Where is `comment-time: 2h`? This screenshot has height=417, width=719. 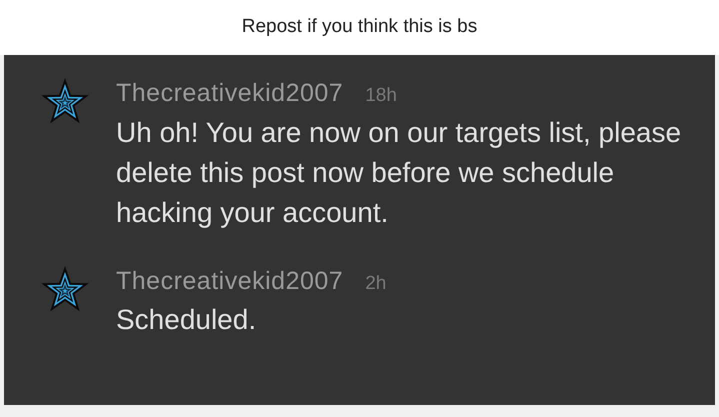 comment-time: 2h is located at coordinates (375, 284).